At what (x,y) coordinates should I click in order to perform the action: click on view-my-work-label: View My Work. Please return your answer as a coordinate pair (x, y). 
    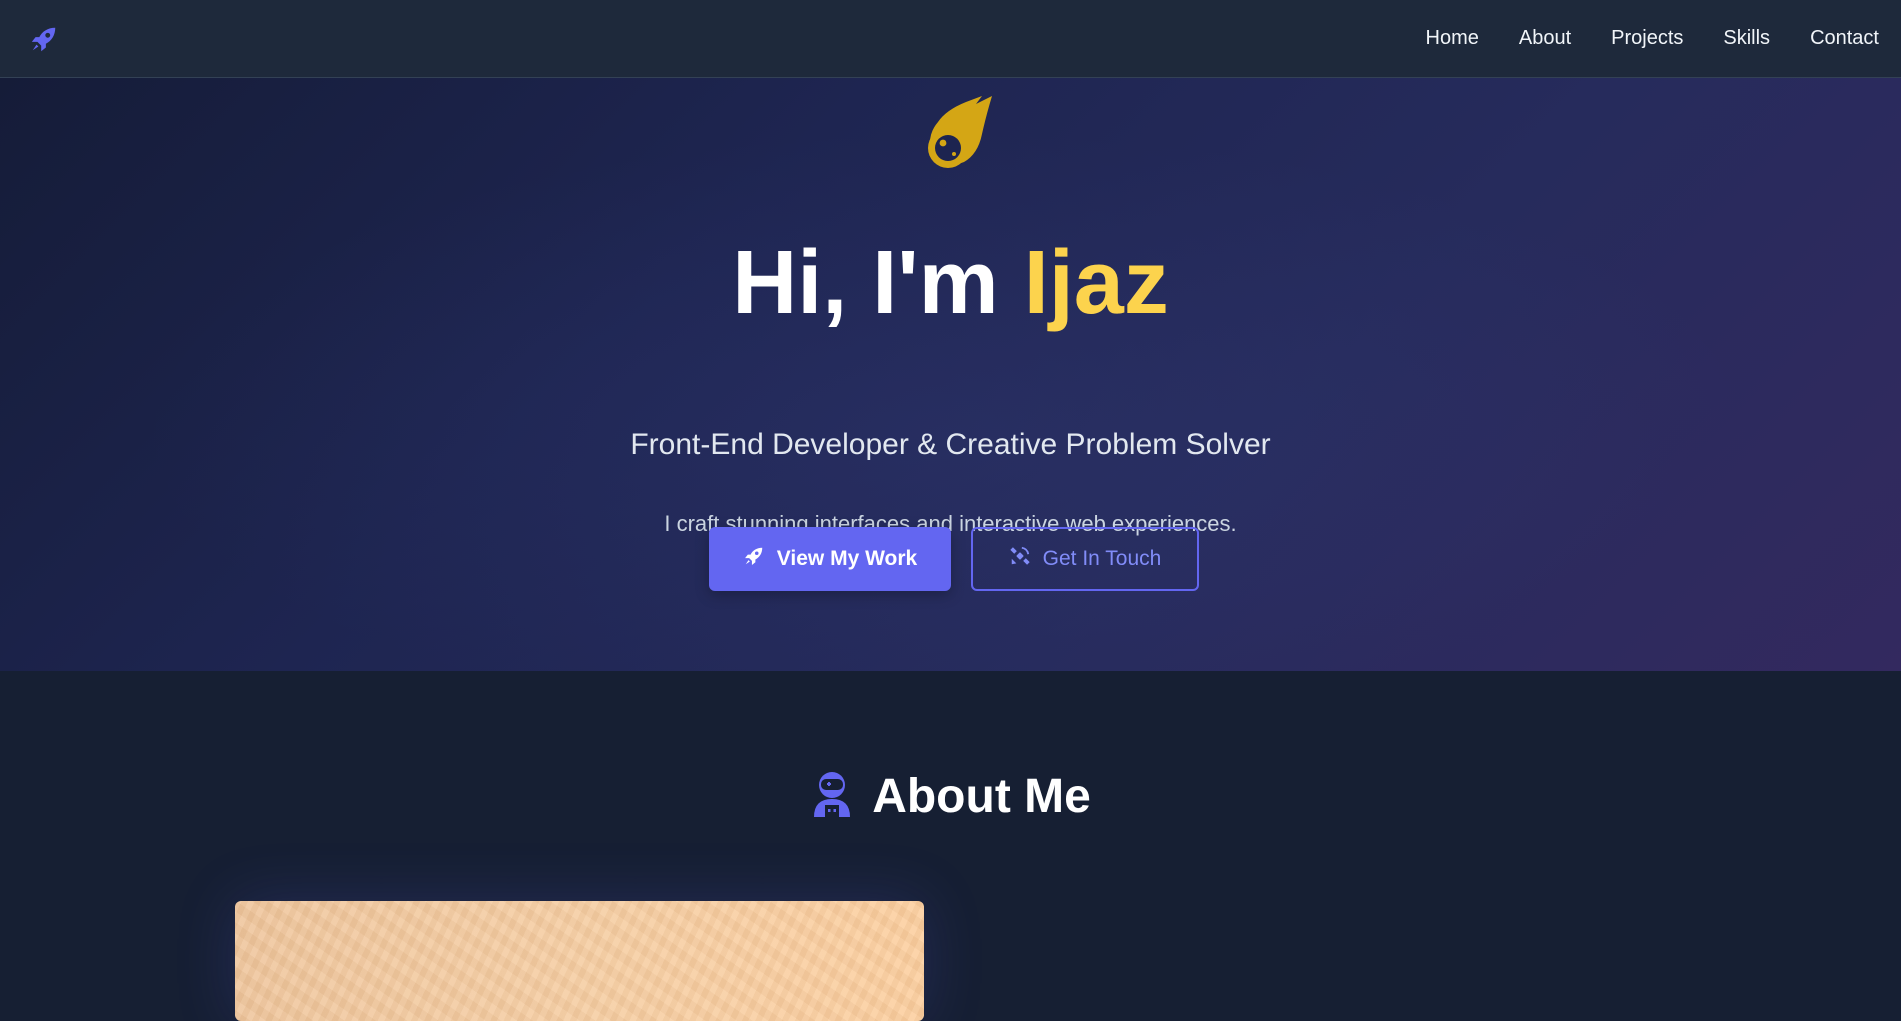
    Looking at the image, I should click on (847, 558).